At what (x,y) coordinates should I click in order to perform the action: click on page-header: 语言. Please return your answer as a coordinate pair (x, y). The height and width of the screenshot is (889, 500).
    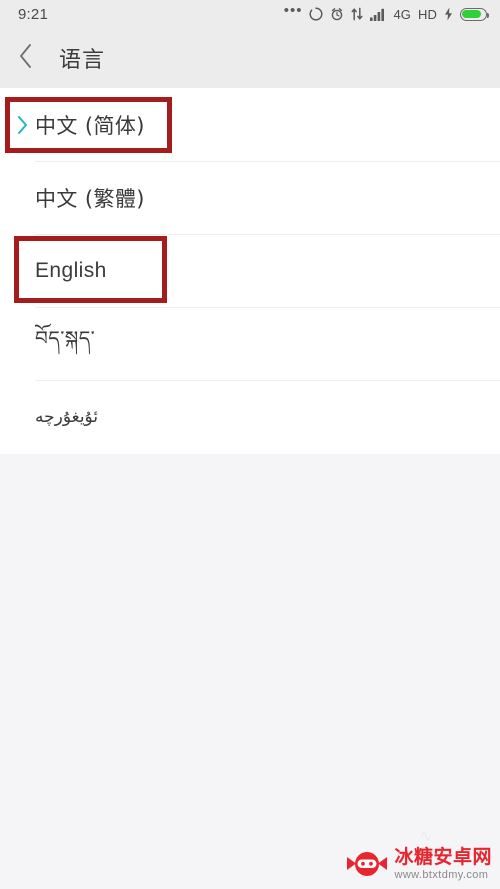
    Looking at the image, I should click on (250, 58).